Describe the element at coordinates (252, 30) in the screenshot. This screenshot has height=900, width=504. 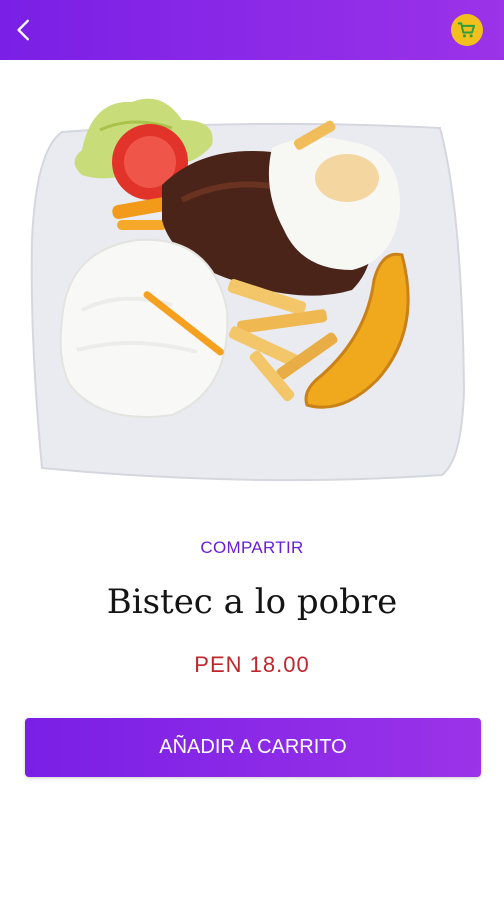
I see `app-bar` at that location.